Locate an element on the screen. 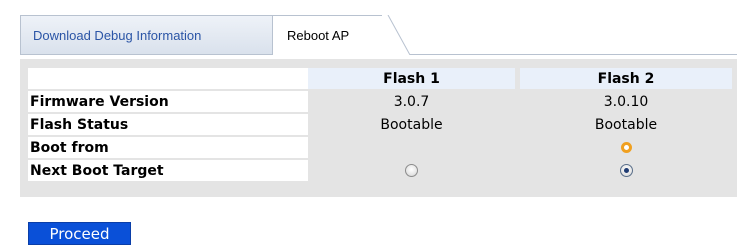 This screenshot has width=737, height=247. firmware-version-flash2: 3.0.10 is located at coordinates (626, 101).